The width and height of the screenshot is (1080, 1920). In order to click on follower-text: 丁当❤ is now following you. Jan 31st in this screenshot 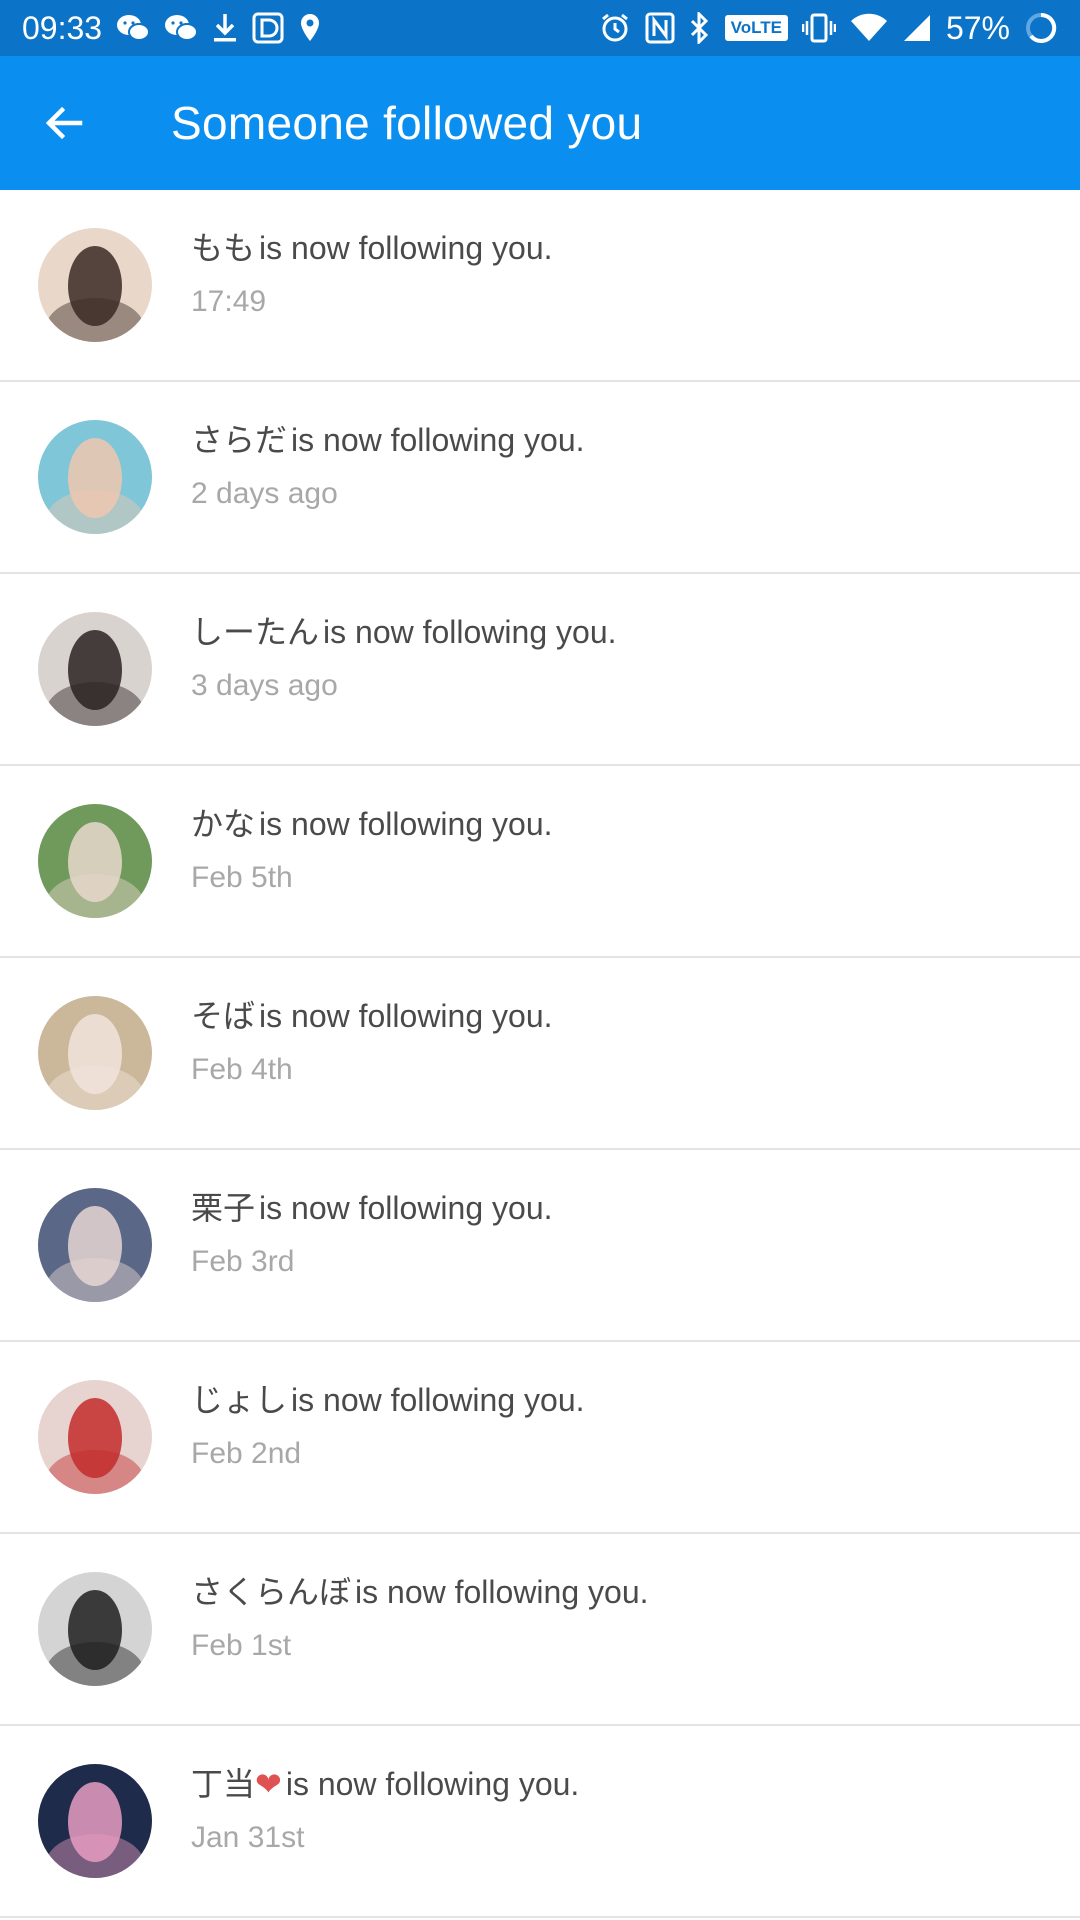, I will do `click(625, 1811)`.